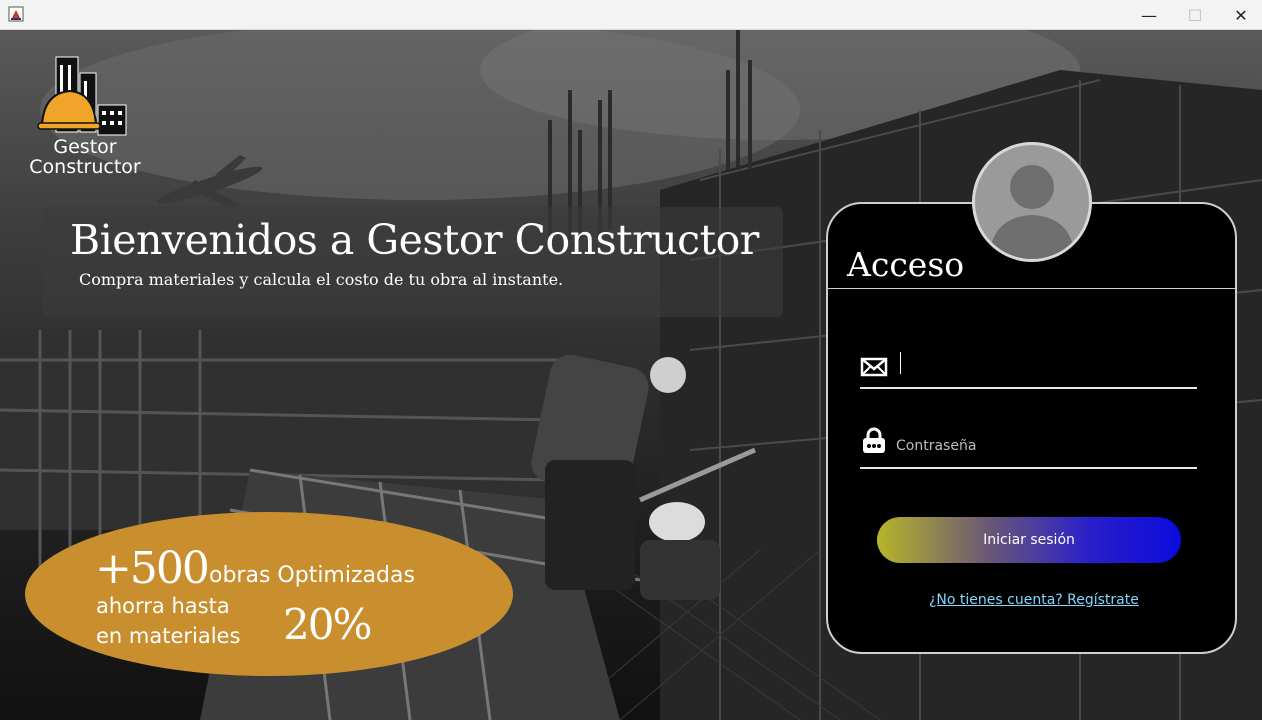  I want to click on building-hardhat-icon, so click(82, 96).